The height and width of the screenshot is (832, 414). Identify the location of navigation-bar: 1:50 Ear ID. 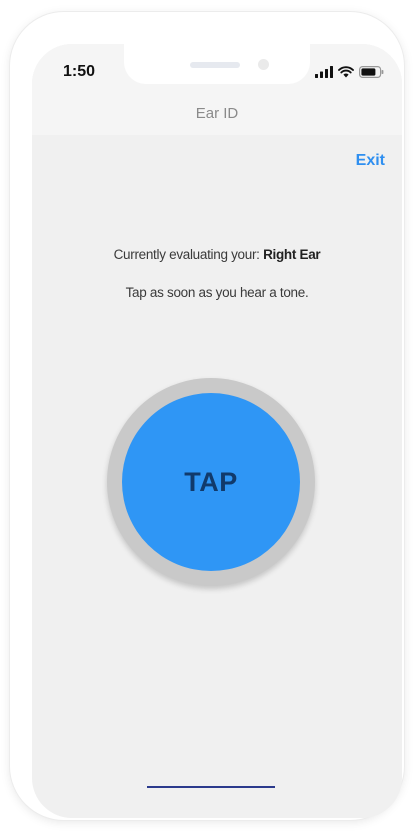
(217, 89).